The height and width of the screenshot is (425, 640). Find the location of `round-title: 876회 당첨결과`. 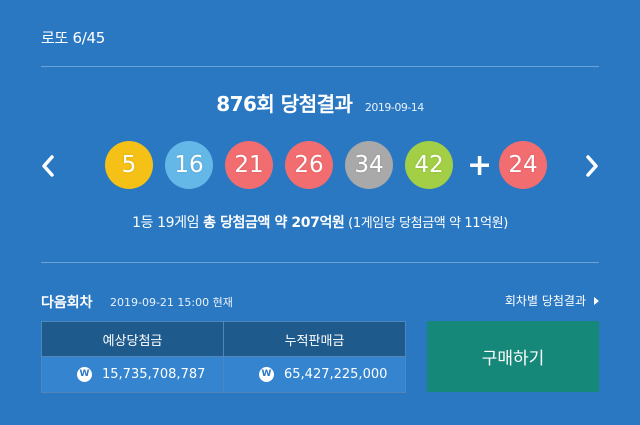

round-title: 876회 당첨결과 is located at coordinates (284, 104).